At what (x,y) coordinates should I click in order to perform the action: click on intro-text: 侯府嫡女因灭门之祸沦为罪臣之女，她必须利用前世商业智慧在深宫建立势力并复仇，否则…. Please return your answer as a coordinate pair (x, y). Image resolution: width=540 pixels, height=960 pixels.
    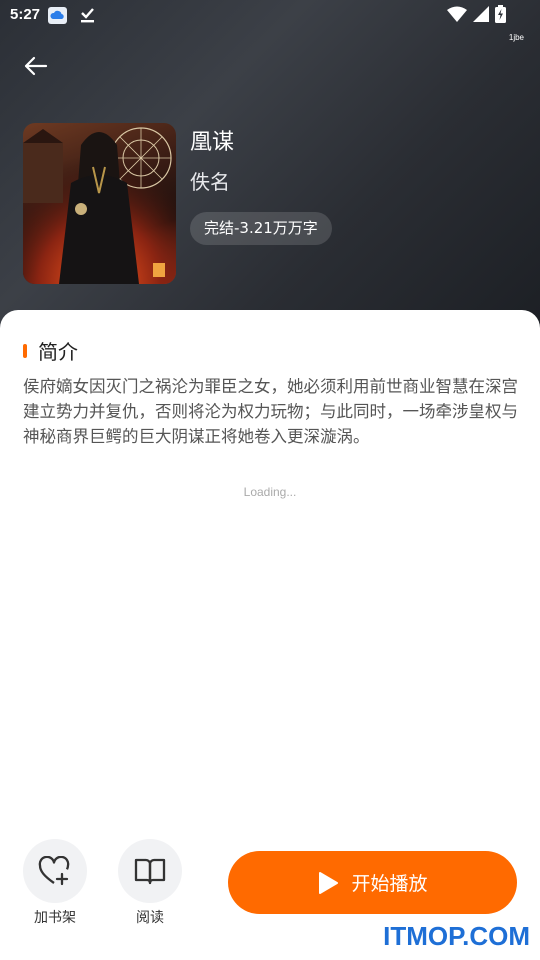
    Looking at the image, I should click on (270, 411).